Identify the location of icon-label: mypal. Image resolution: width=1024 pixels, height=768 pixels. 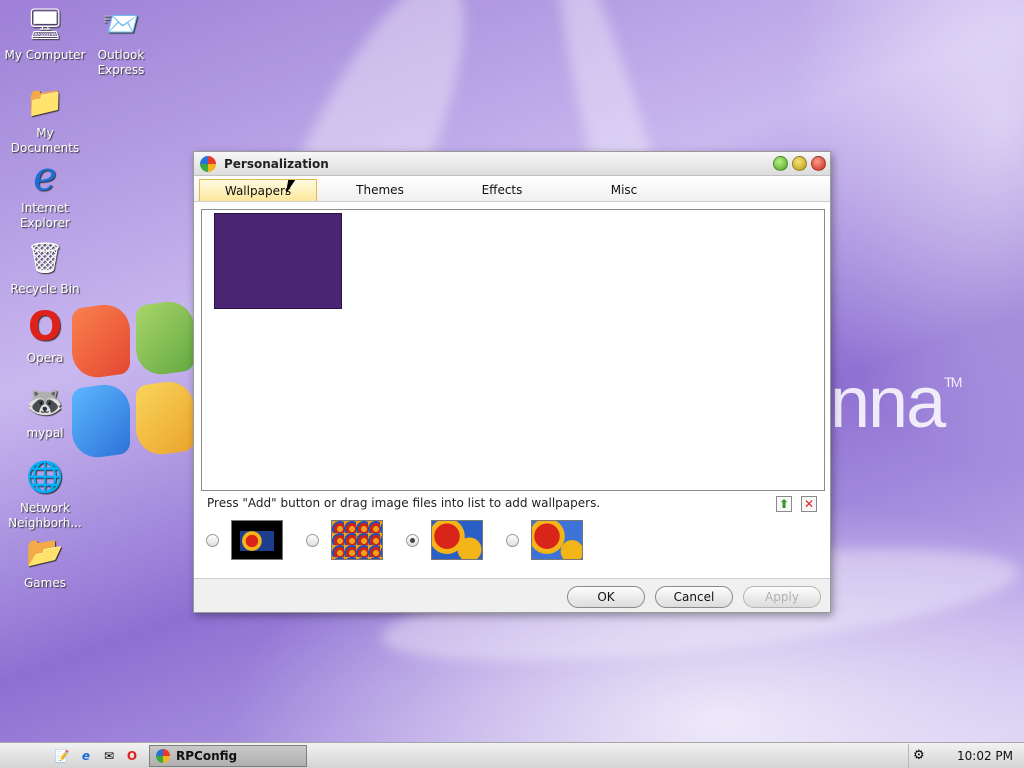
(45, 433).